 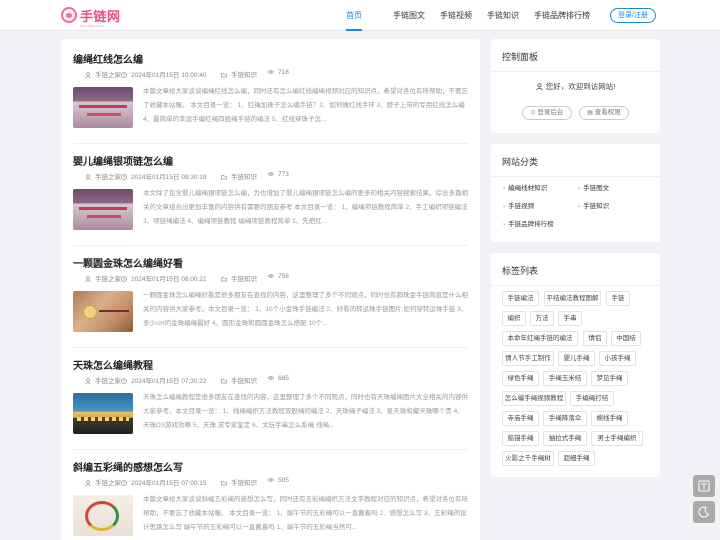 I want to click on tag-link: 平结编法教程图解, so click(x=572, y=298).